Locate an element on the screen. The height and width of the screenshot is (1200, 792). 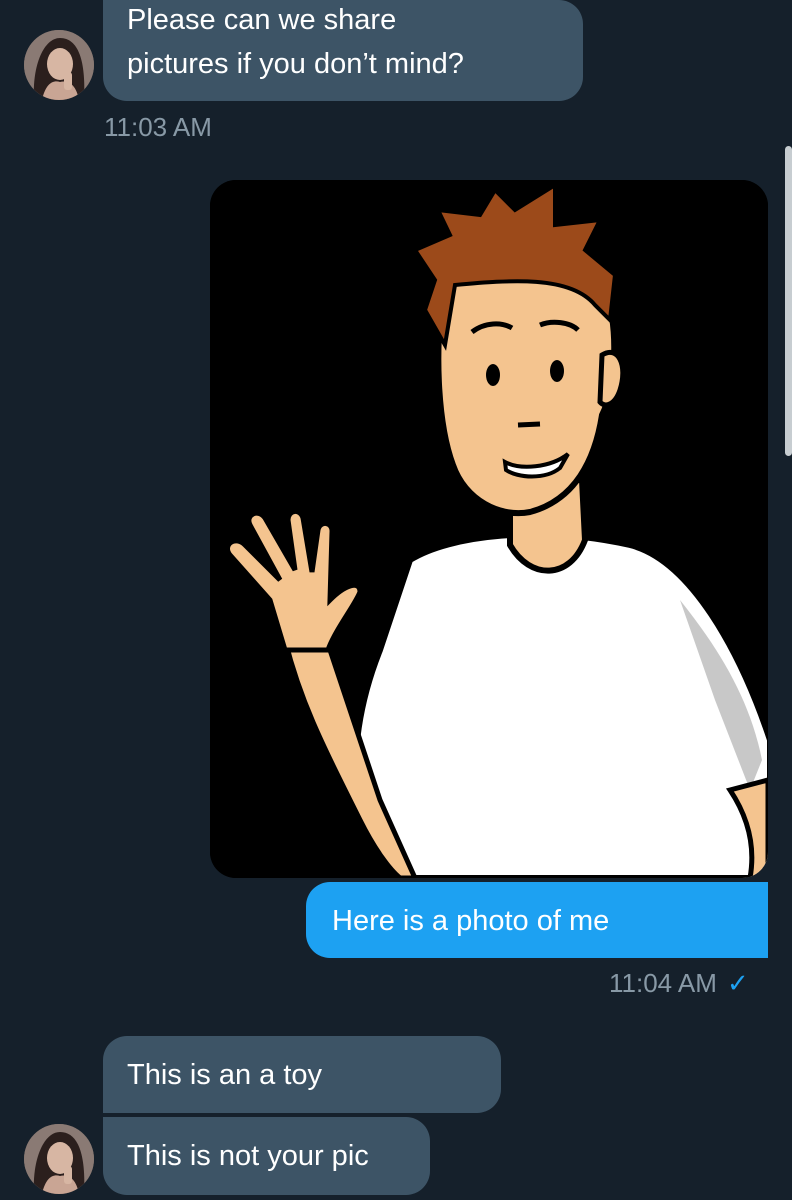
message-text: Here is a photo of me is located at coordinates (471, 921).